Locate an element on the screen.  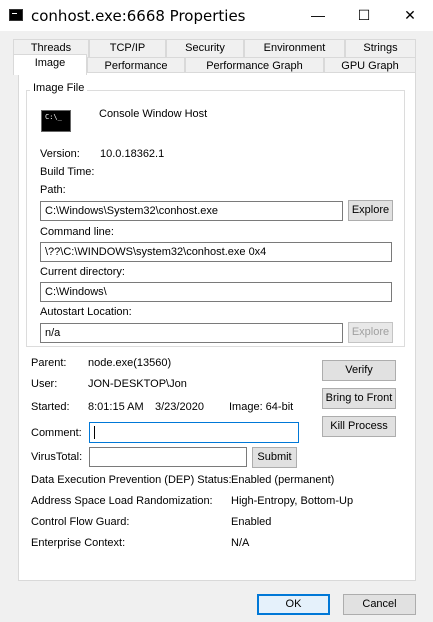
version-value: 10.0.18362.1 is located at coordinates (132, 154).